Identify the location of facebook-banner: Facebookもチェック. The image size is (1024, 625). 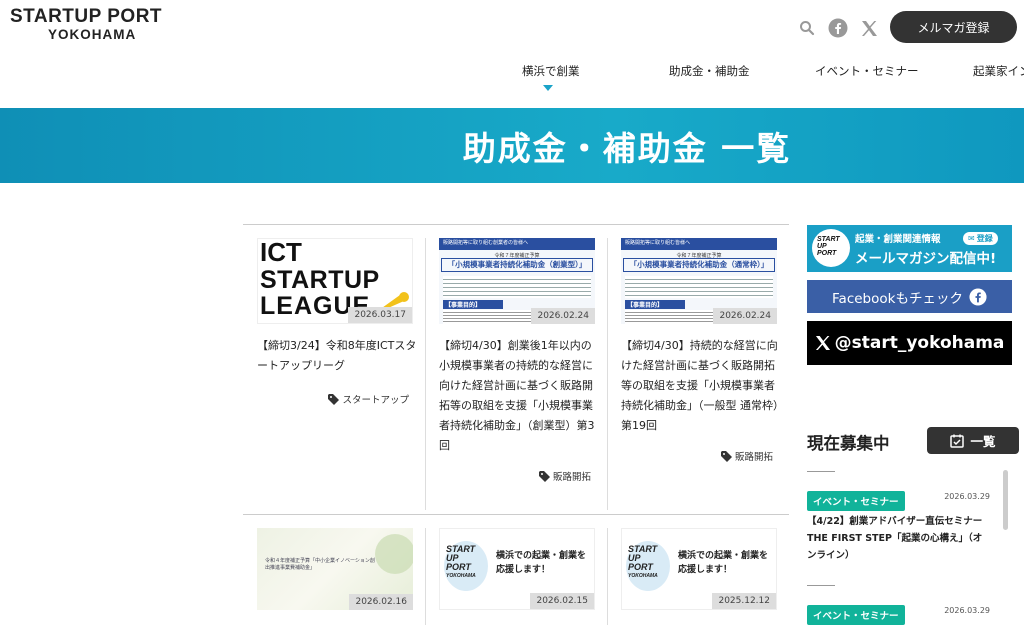
(909, 296).